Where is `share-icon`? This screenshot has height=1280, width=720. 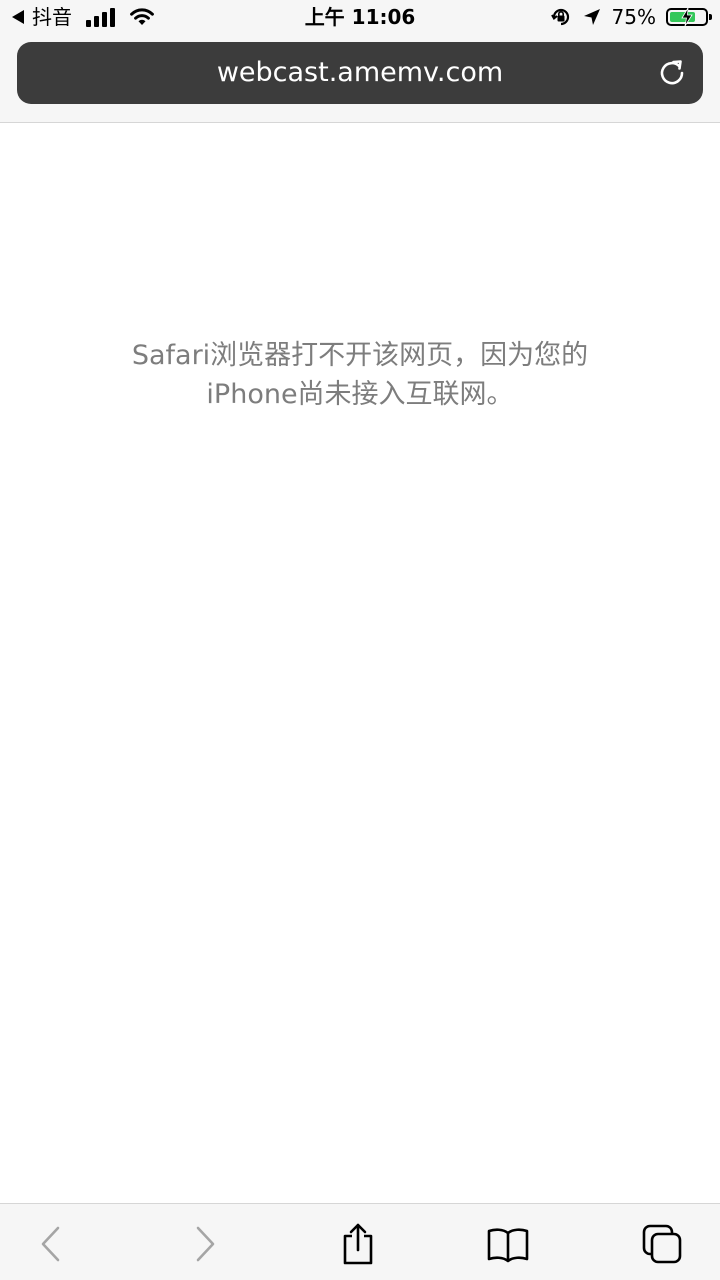 share-icon is located at coordinates (358, 1244).